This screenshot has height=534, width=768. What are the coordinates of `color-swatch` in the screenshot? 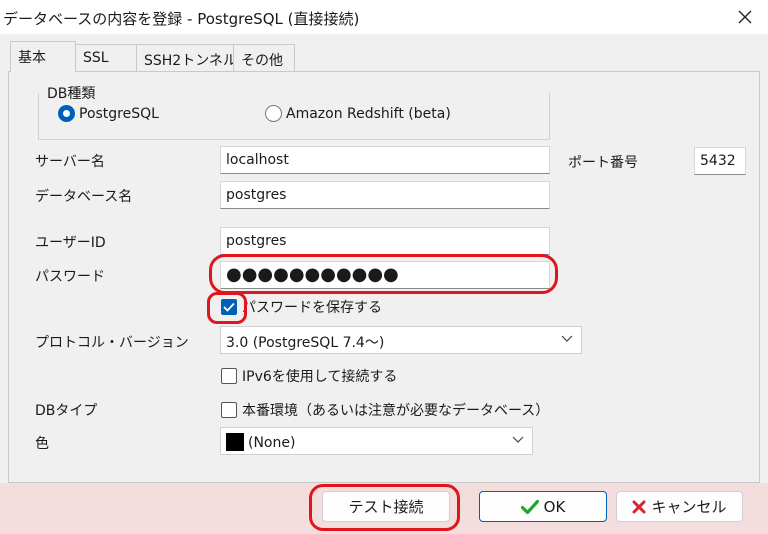 It's located at (235, 442).